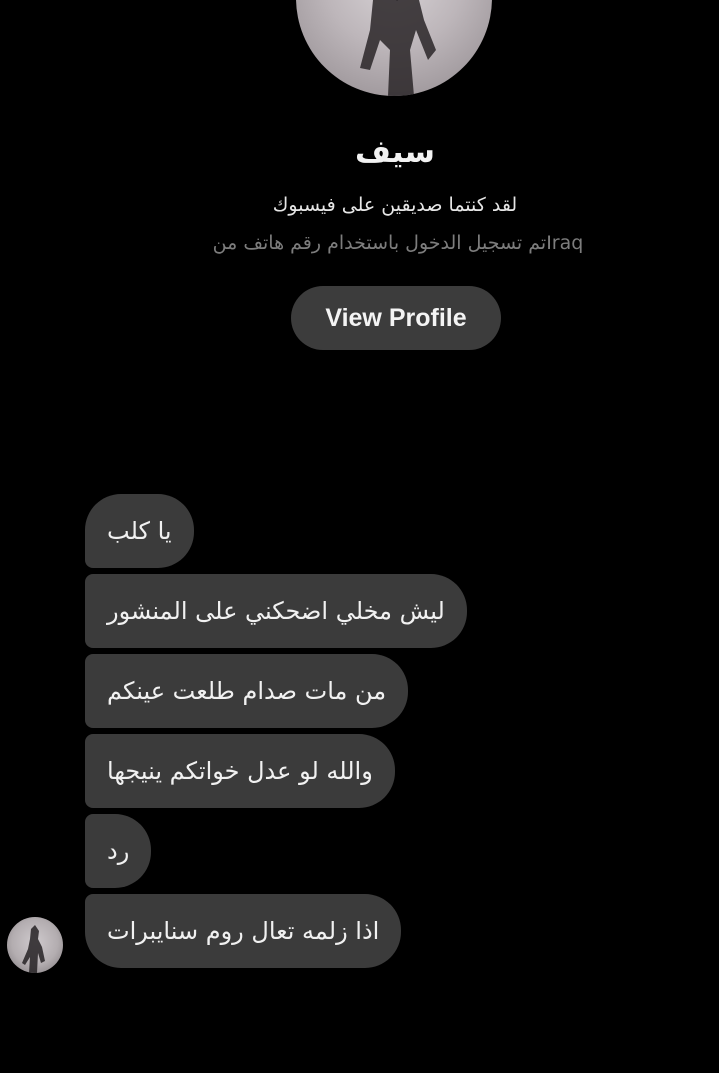 The height and width of the screenshot is (1073, 719). What do you see at coordinates (139, 531) in the screenshot?
I see `message-bubble: يا كلب` at bounding box center [139, 531].